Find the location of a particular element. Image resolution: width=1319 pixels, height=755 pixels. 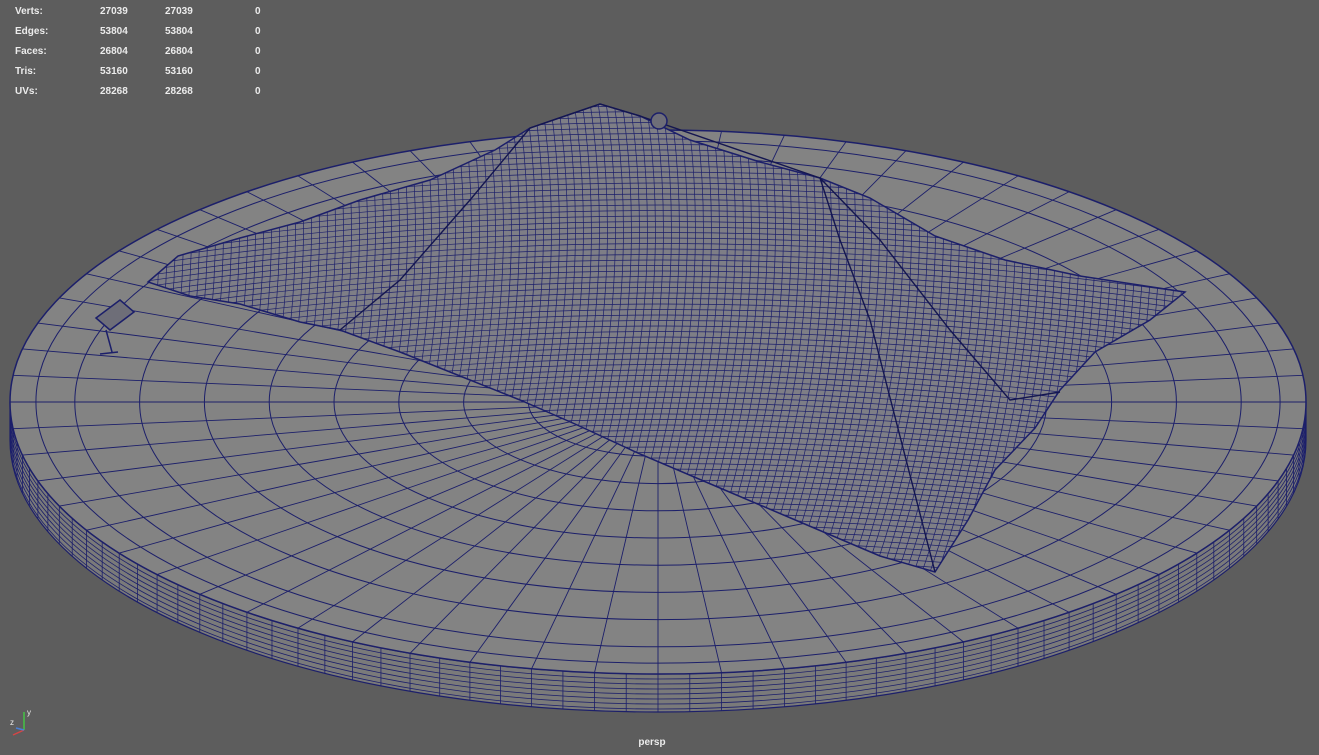

hud-row: Faces: 26804 26804 0 is located at coordinates (145, 52).